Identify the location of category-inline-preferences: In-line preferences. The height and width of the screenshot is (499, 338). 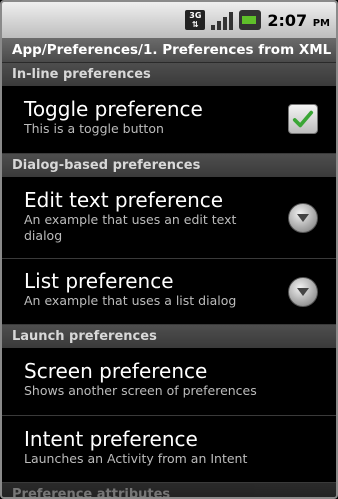
(169, 74).